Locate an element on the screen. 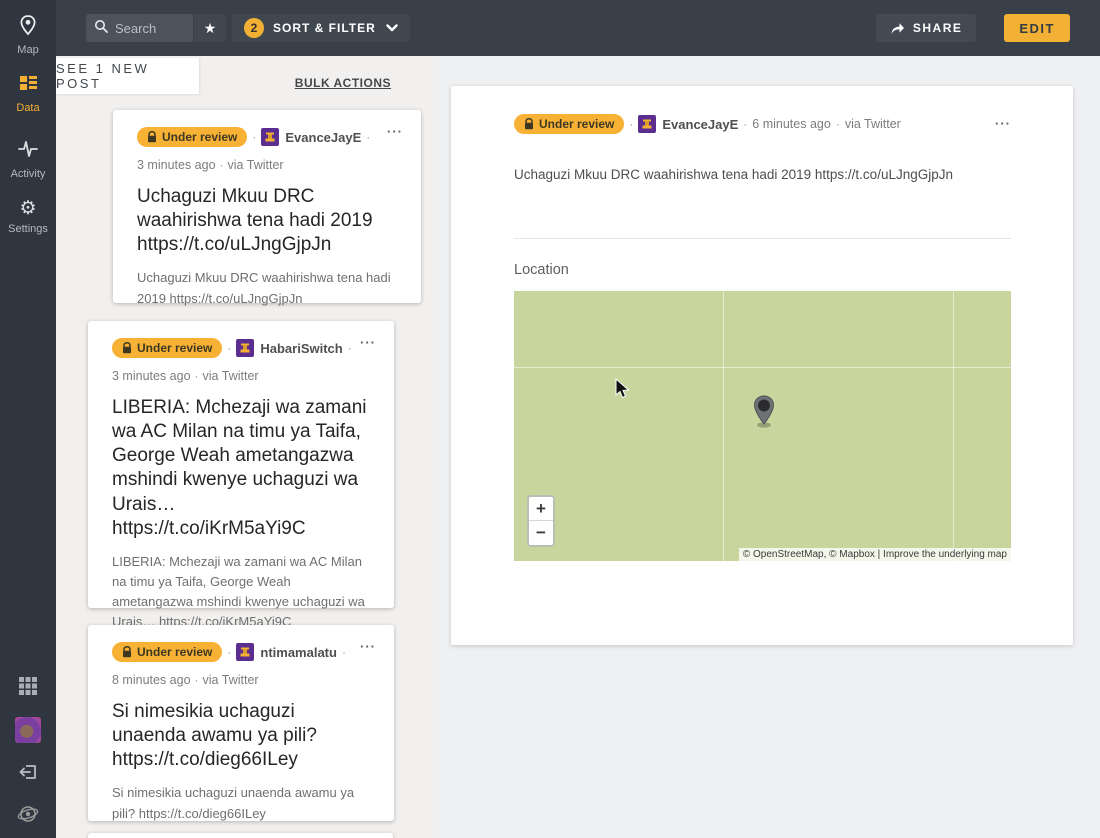 The width and height of the screenshot is (1100, 838). post-meta: 3 minutes ago · via Twitter is located at coordinates (241, 376).